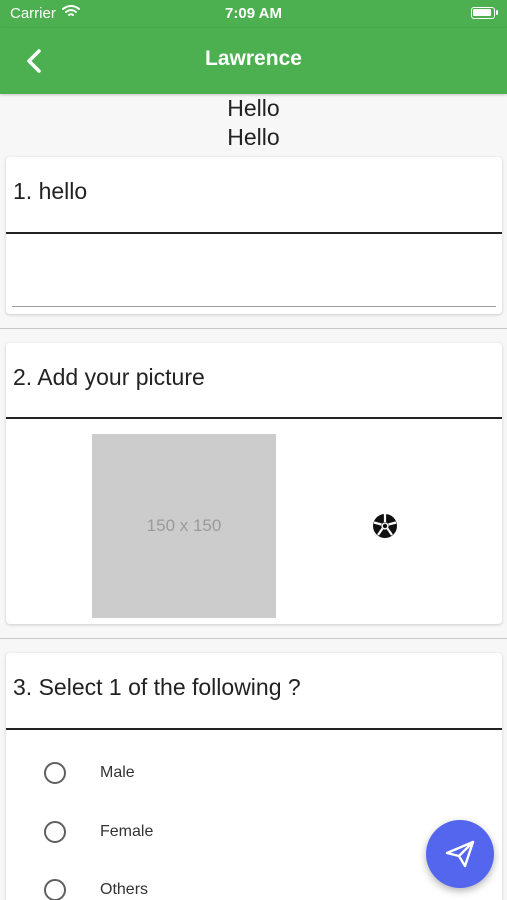 This screenshot has height=900, width=507. Describe the element at coordinates (127, 831) in the screenshot. I see `radio-label-female: Female` at that location.